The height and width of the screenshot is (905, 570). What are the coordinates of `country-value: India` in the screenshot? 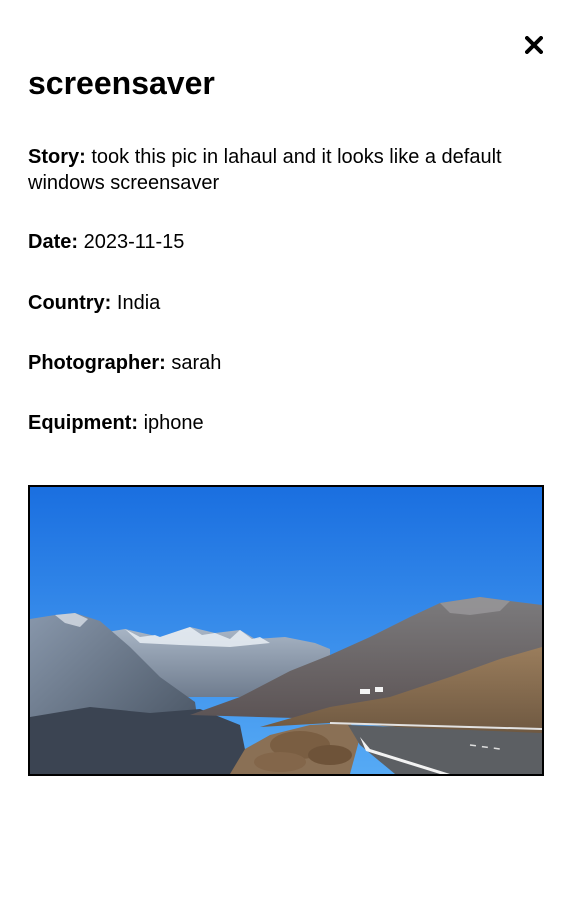 It's located at (138, 303).